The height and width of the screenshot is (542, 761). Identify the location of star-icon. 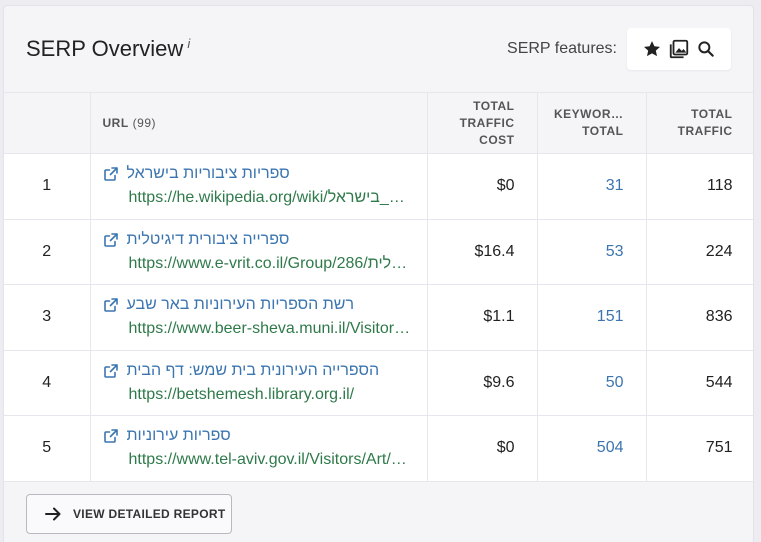
(652, 49).